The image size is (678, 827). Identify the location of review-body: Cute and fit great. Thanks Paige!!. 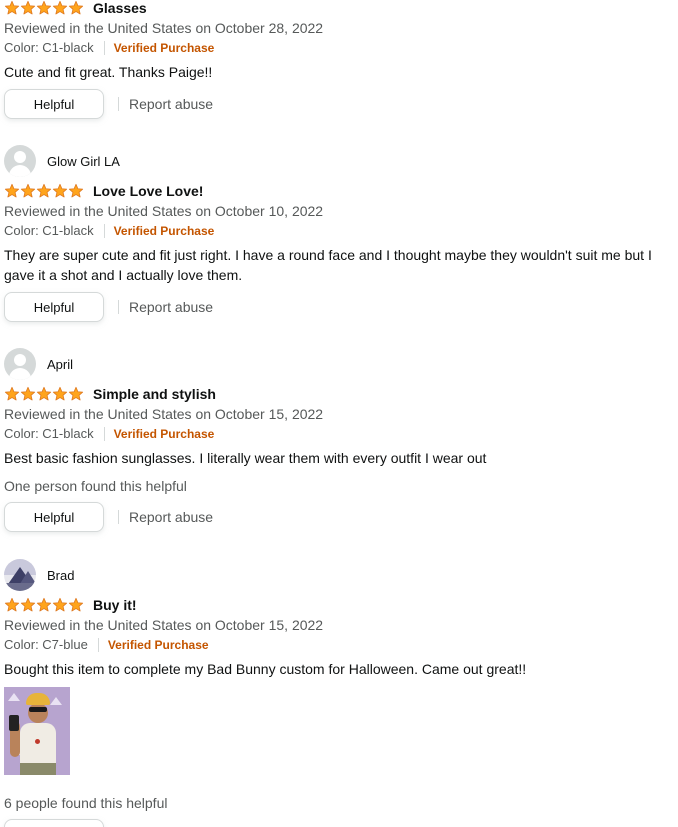
(108, 72).